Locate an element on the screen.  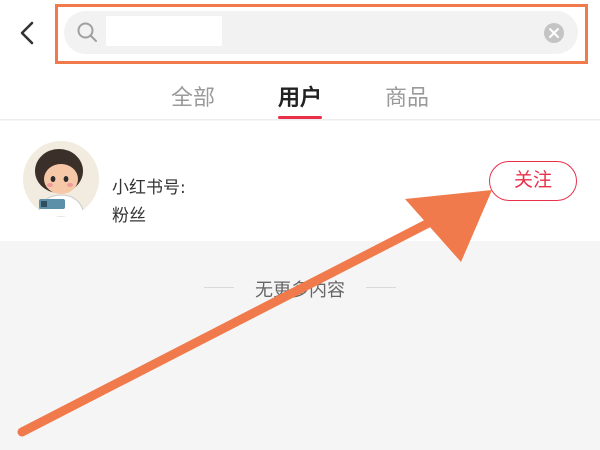
tab-all: 全部 is located at coordinates (193, 96).